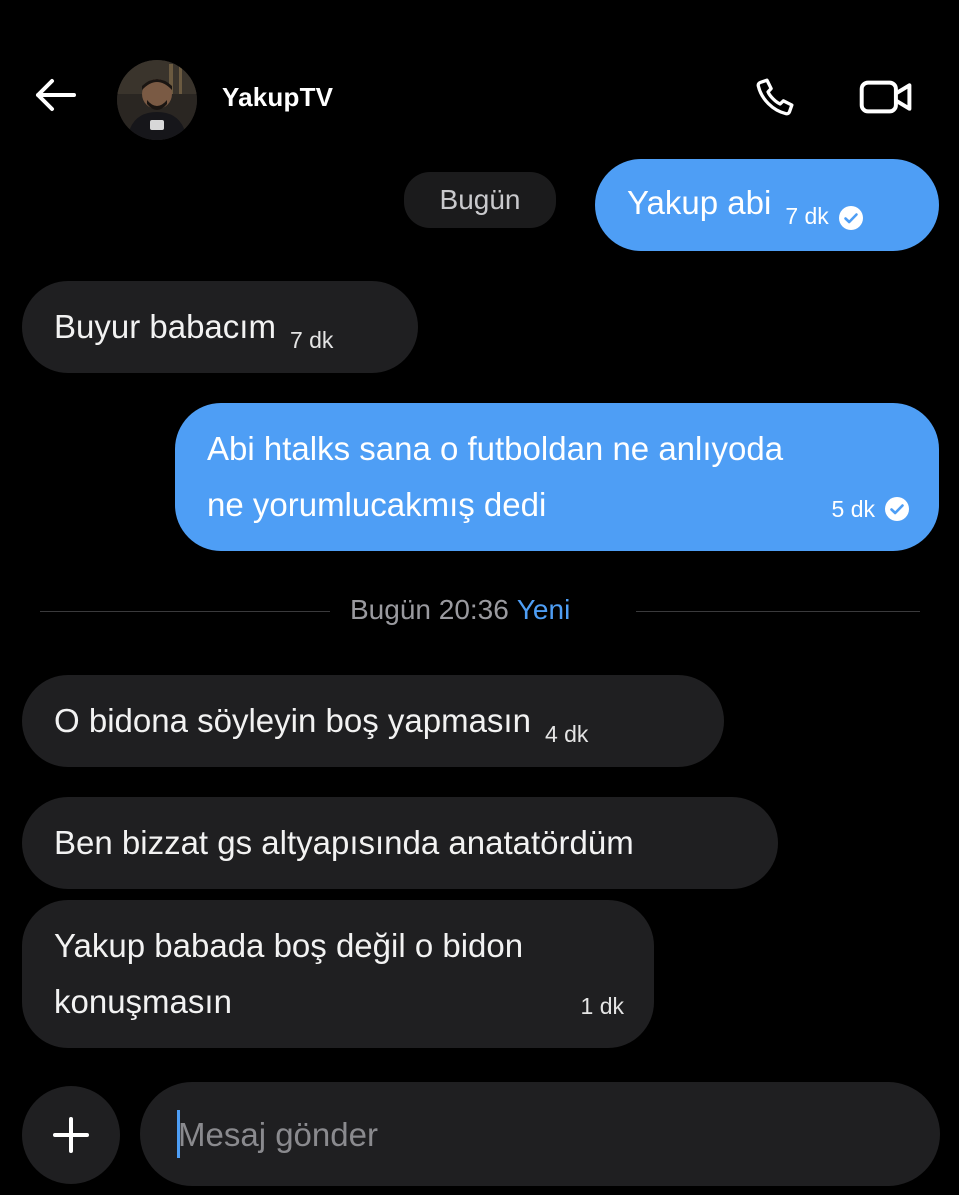 This screenshot has height=1195, width=959. Describe the element at coordinates (165, 326) in the screenshot. I see `message-text: Buyur babacım` at that location.